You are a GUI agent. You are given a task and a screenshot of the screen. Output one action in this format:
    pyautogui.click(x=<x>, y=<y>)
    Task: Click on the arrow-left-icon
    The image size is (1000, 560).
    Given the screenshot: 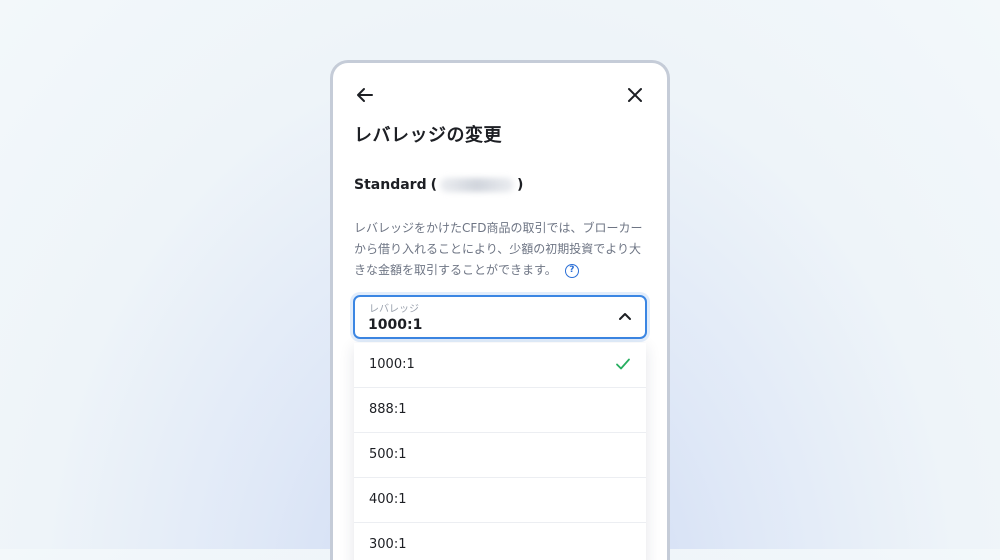 What is the action you would take?
    pyautogui.click(x=365, y=95)
    